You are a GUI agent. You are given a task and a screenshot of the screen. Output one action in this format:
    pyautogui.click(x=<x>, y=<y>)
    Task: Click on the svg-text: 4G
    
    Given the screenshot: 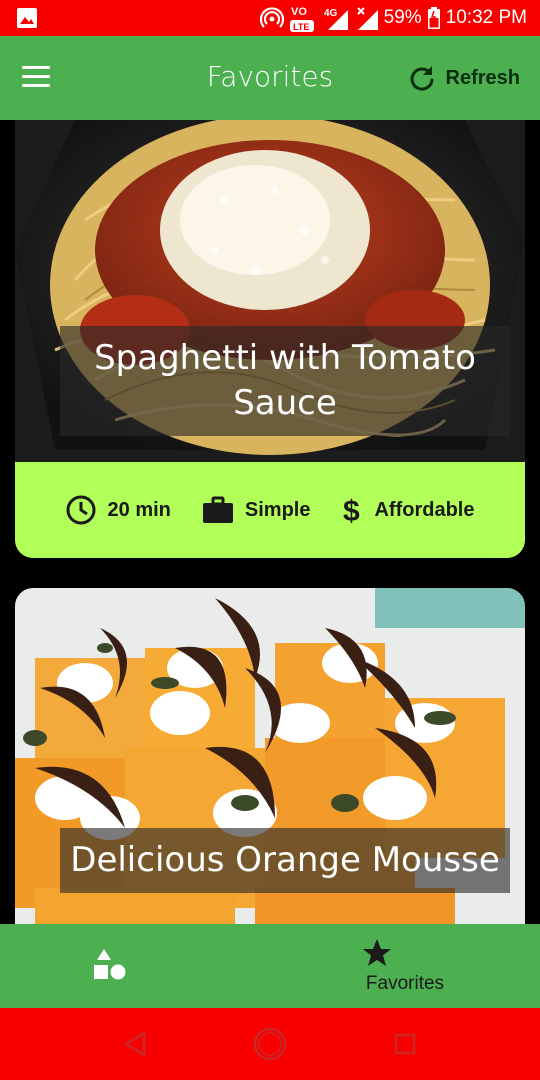 What is the action you would take?
    pyautogui.click(x=331, y=13)
    